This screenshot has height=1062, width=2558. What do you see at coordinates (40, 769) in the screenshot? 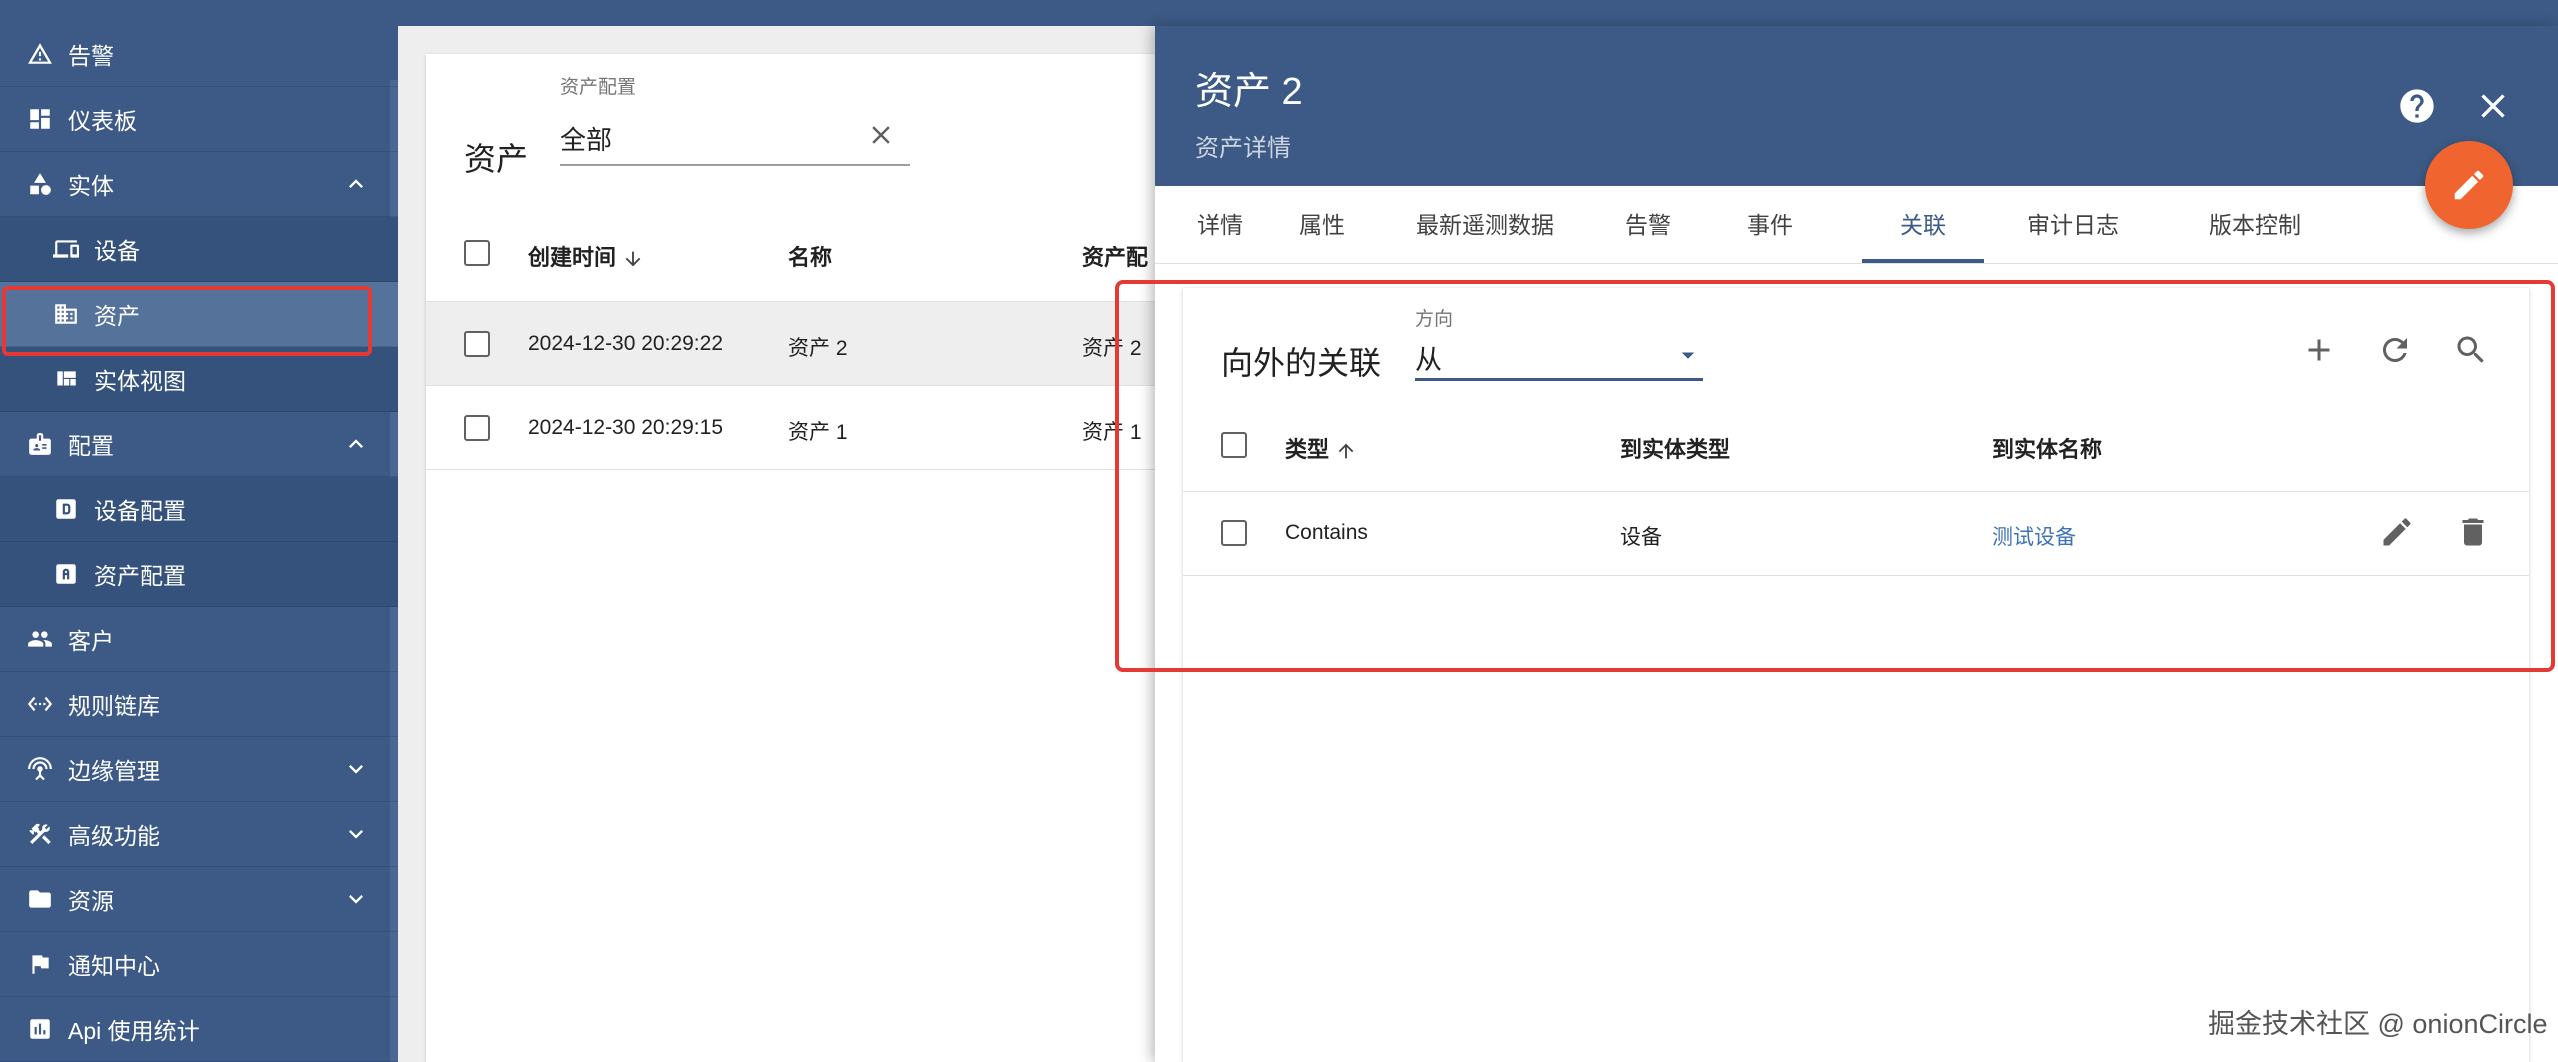
I see `router-icon` at bounding box center [40, 769].